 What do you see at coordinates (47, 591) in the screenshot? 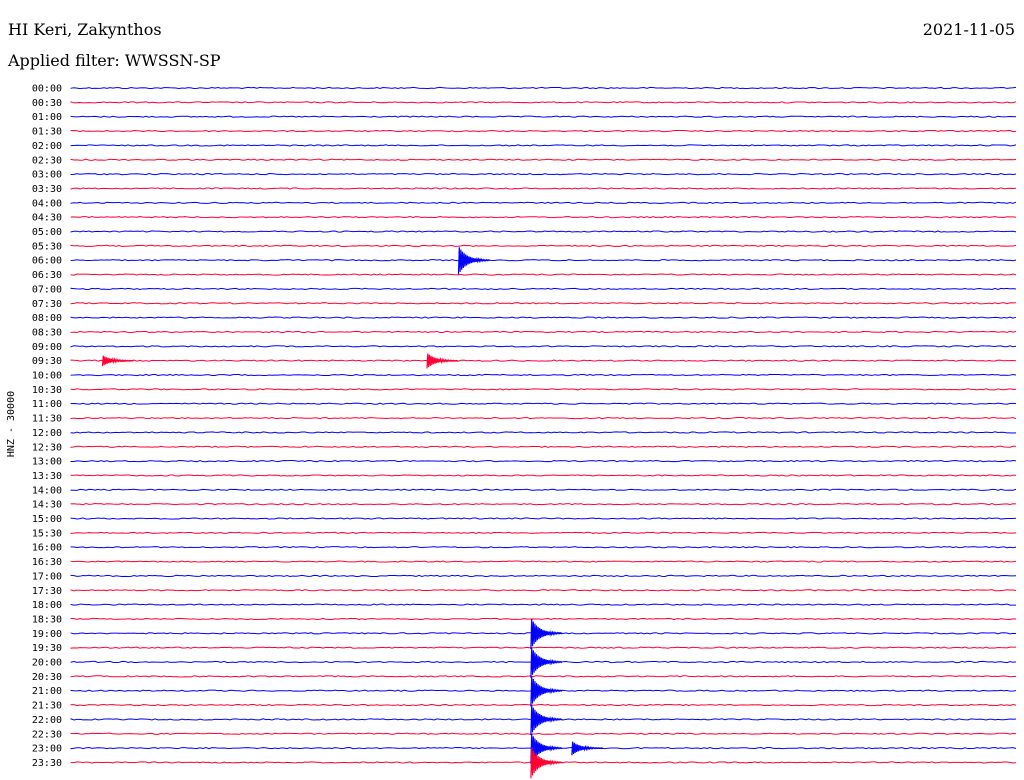
I see `row-time-label: 17:30` at bounding box center [47, 591].